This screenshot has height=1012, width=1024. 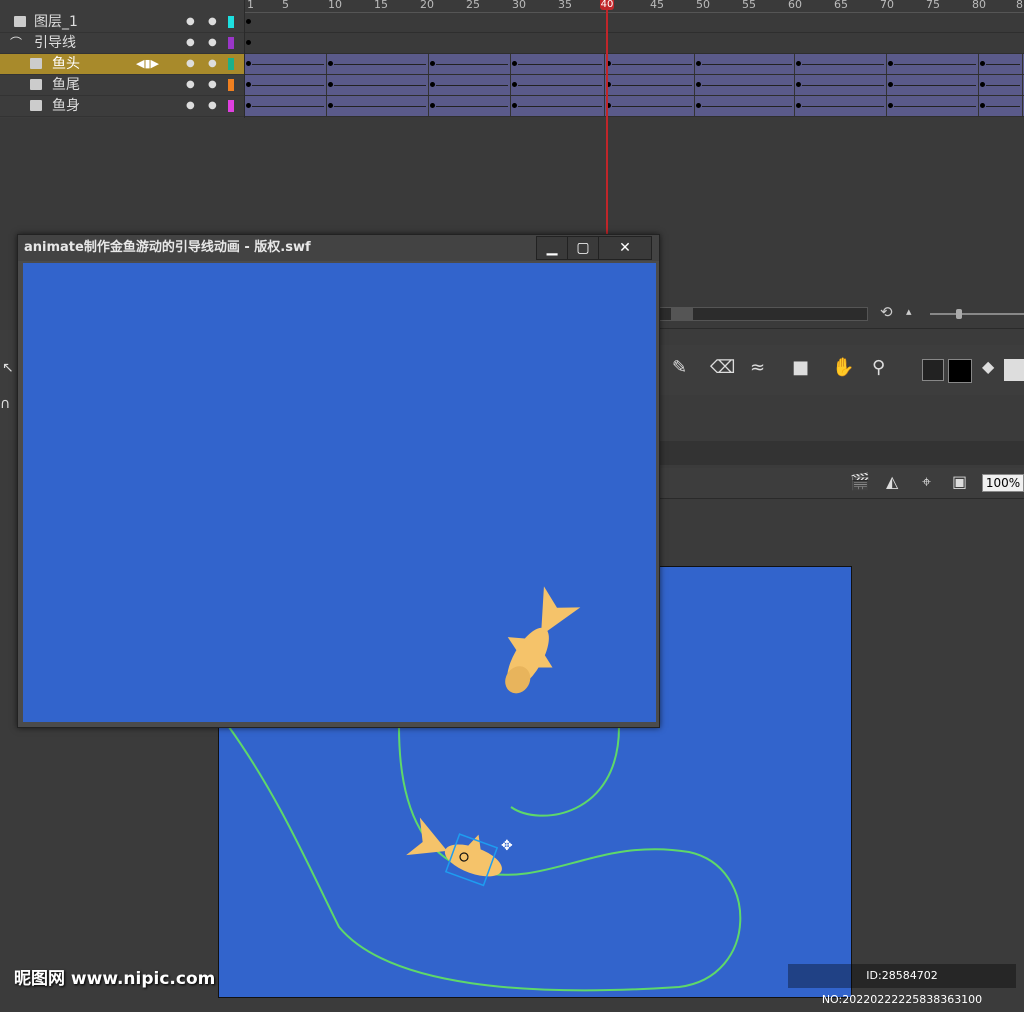 What do you see at coordinates (607, 5) in the screenshot?
I see `playhead-frame-label: 40` at bounding box center [607, 5].